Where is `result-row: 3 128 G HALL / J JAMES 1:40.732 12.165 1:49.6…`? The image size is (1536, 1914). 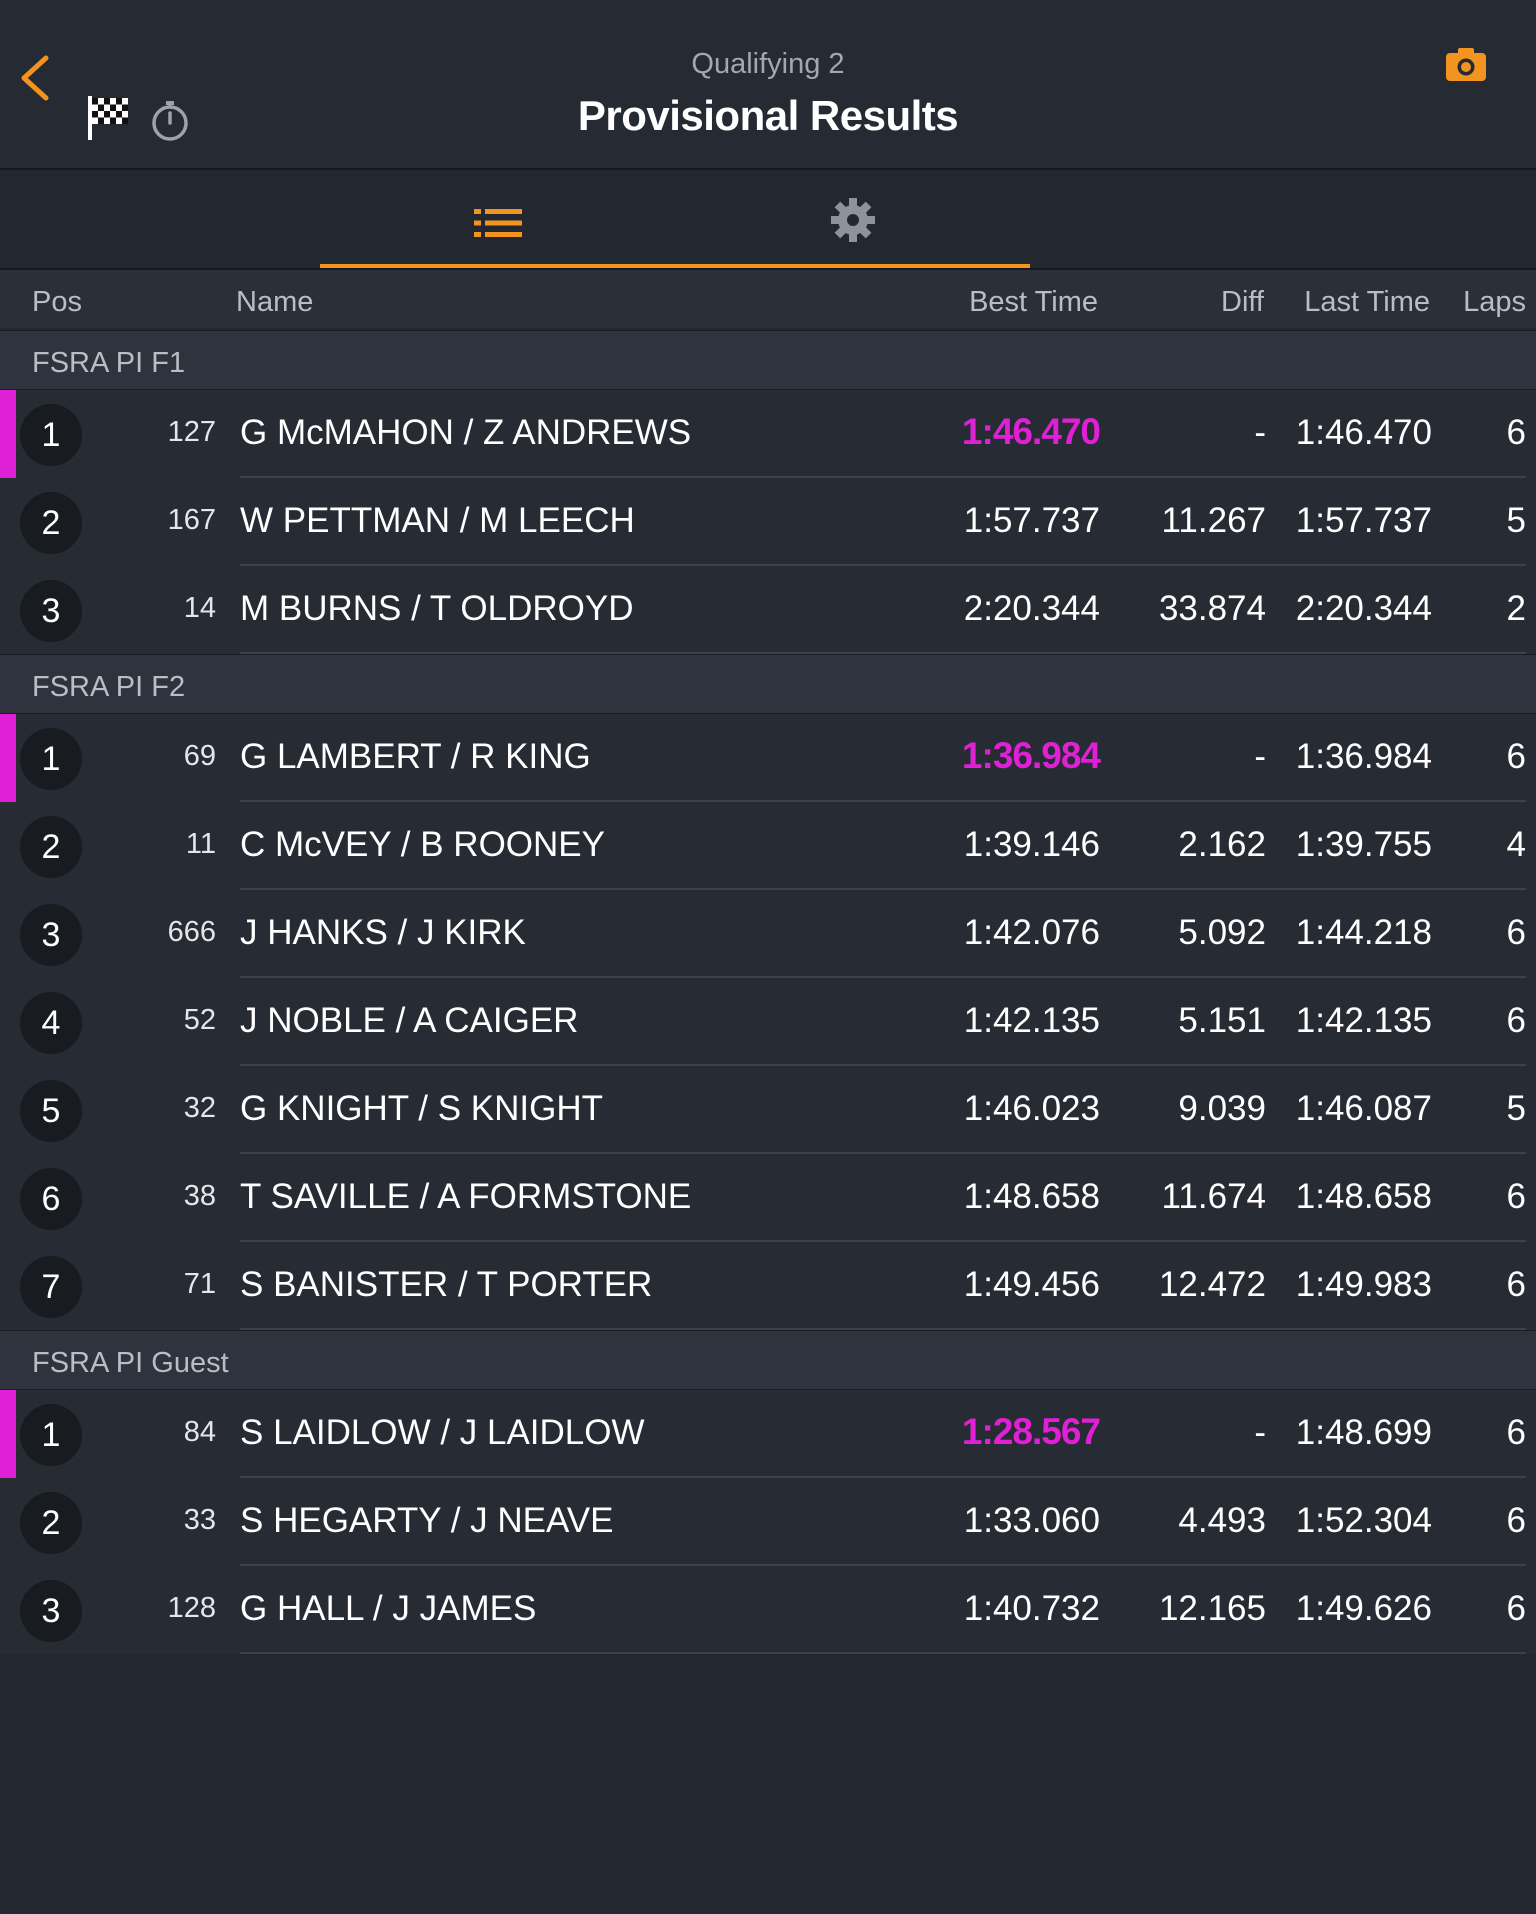 result-row: 3 128 G HALL / J JAMES 1:40.732 12.165 1:49.6… is located at coordinates (768, 1610).